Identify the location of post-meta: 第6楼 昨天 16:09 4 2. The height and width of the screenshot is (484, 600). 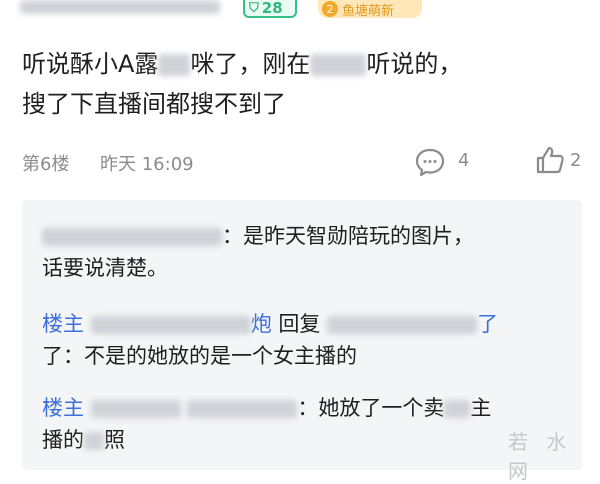
(302, 162).